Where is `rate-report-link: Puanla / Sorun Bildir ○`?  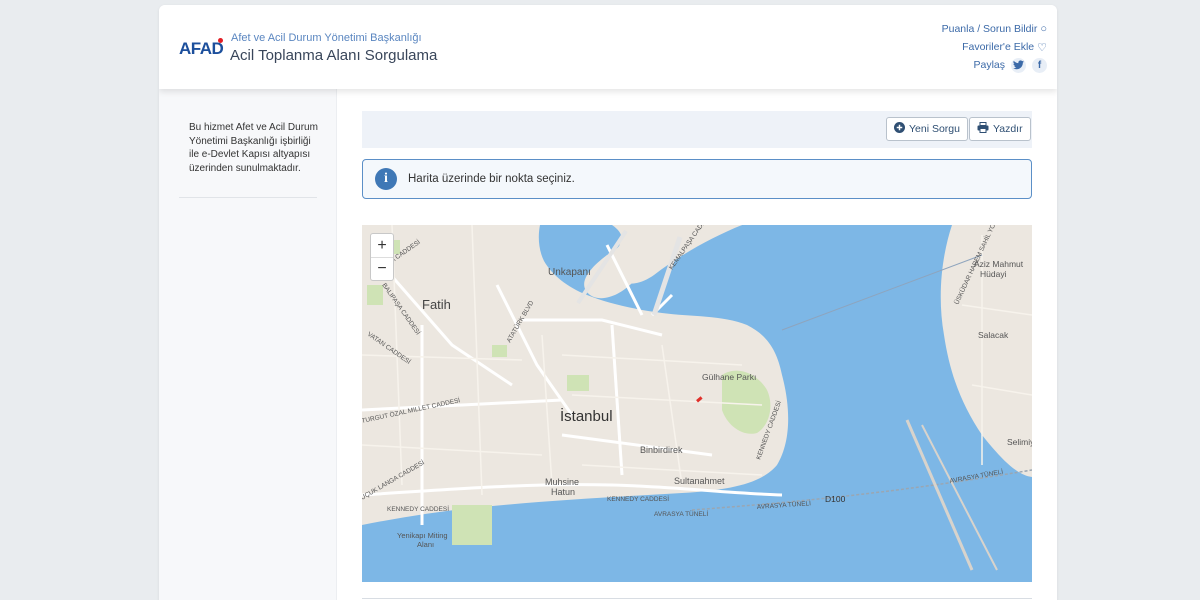
rate-report-link: Puanla / Sorun Bildir ○ is located at coordinates (994, 29).